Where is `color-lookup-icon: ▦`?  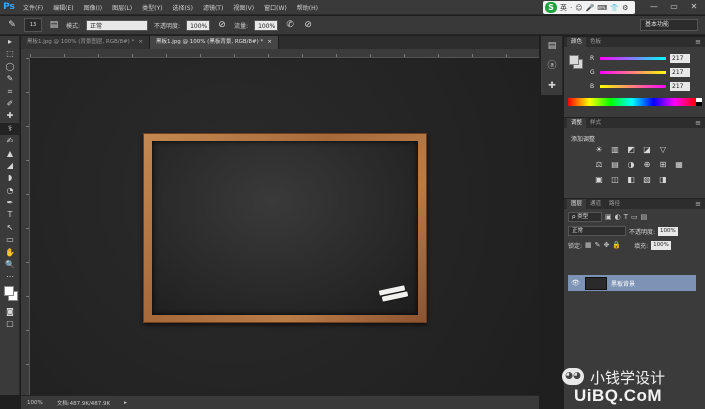 color-lookup-icon: ▦ is located at coordinates (679, 165).